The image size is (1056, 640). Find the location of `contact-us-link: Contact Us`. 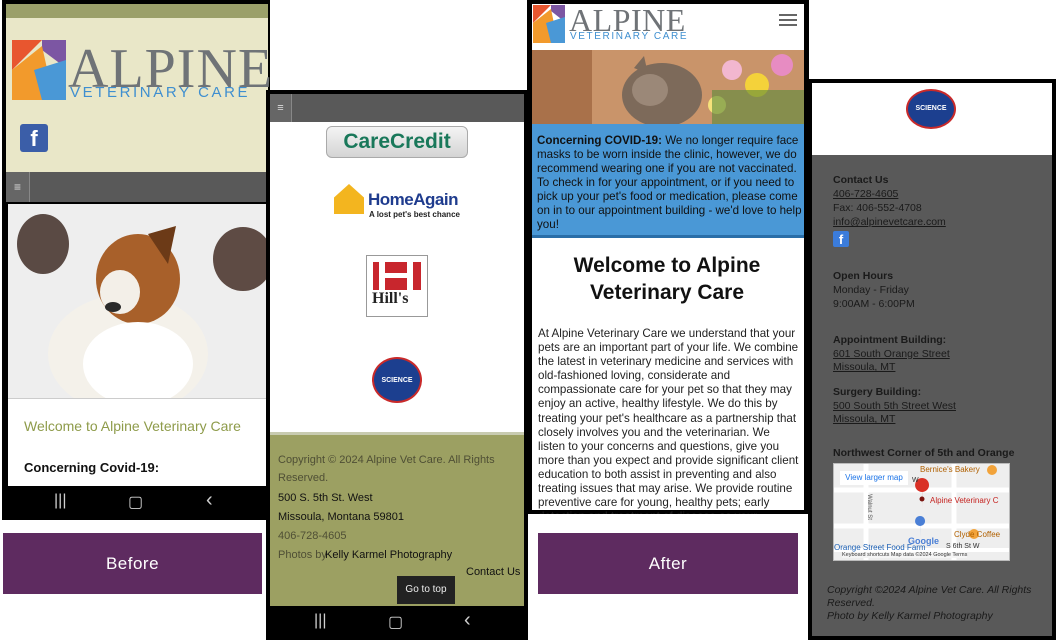

contact-us-link: Contact Us is located at coordinates (493, 572).